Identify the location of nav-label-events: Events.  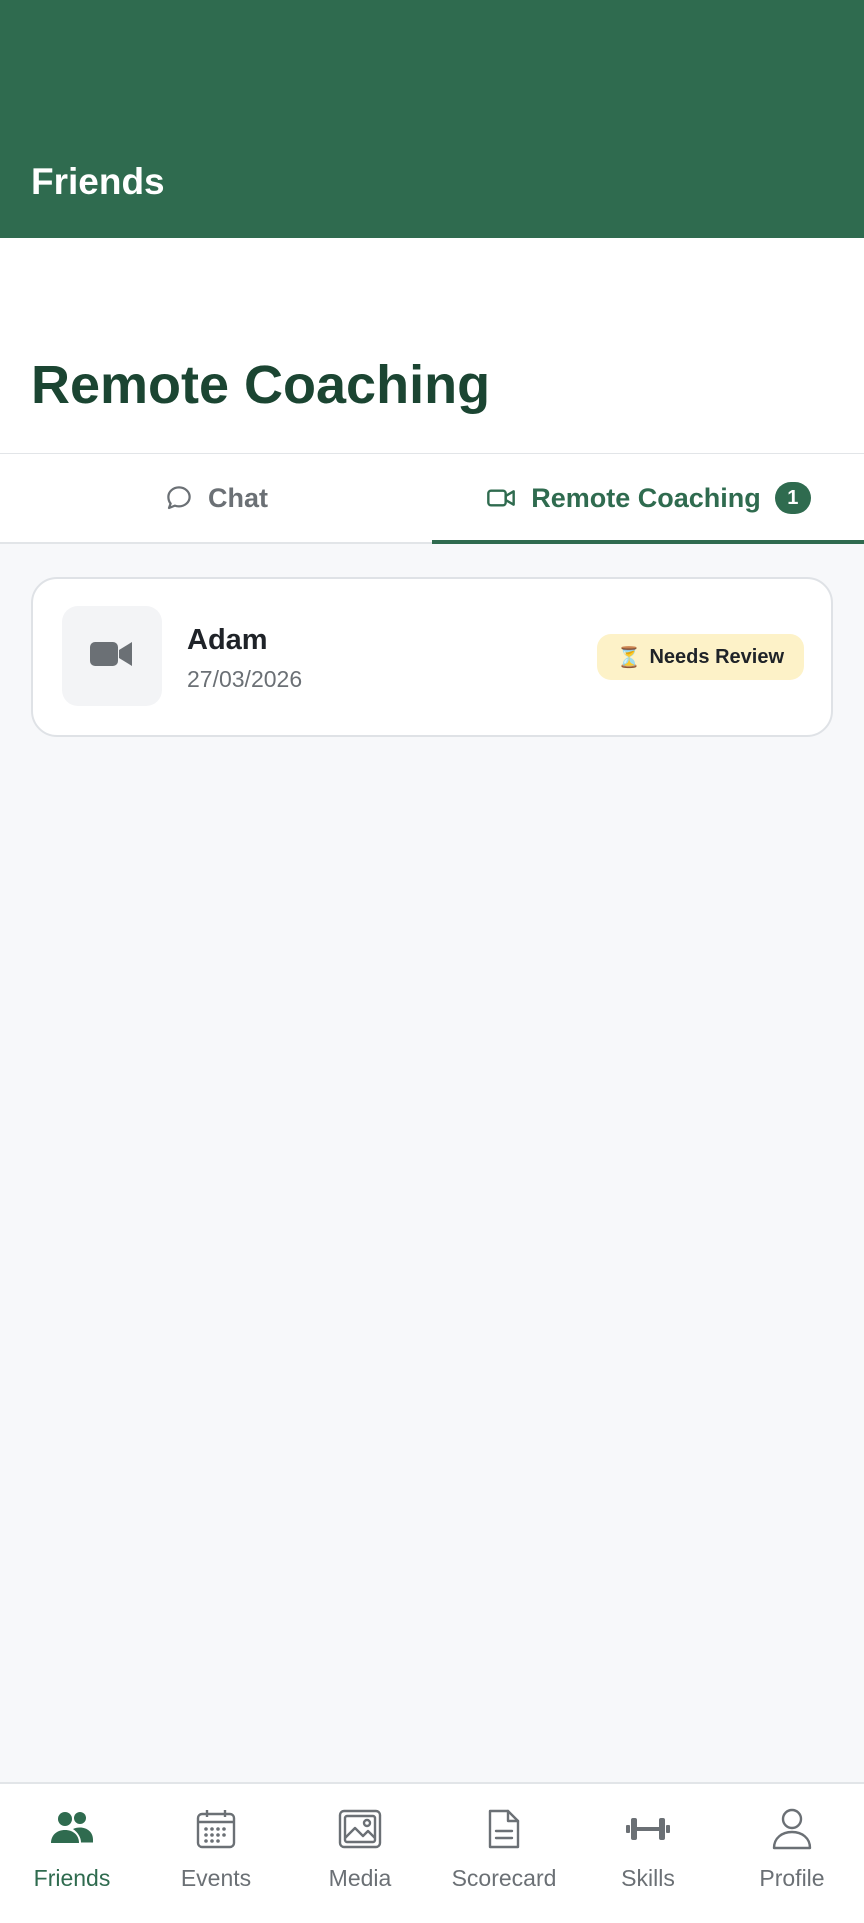
(216, 1878).